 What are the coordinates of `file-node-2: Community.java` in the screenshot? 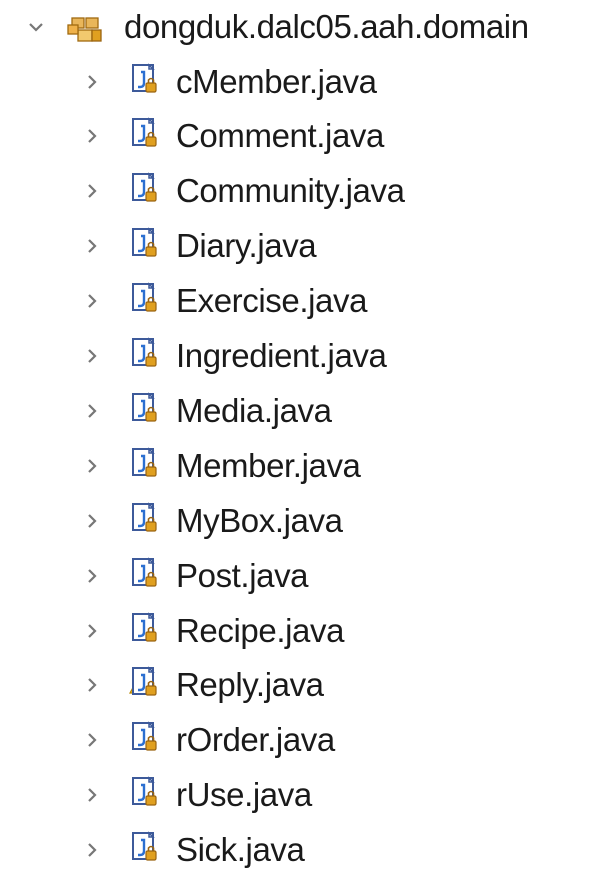 It's located at (296, 191).